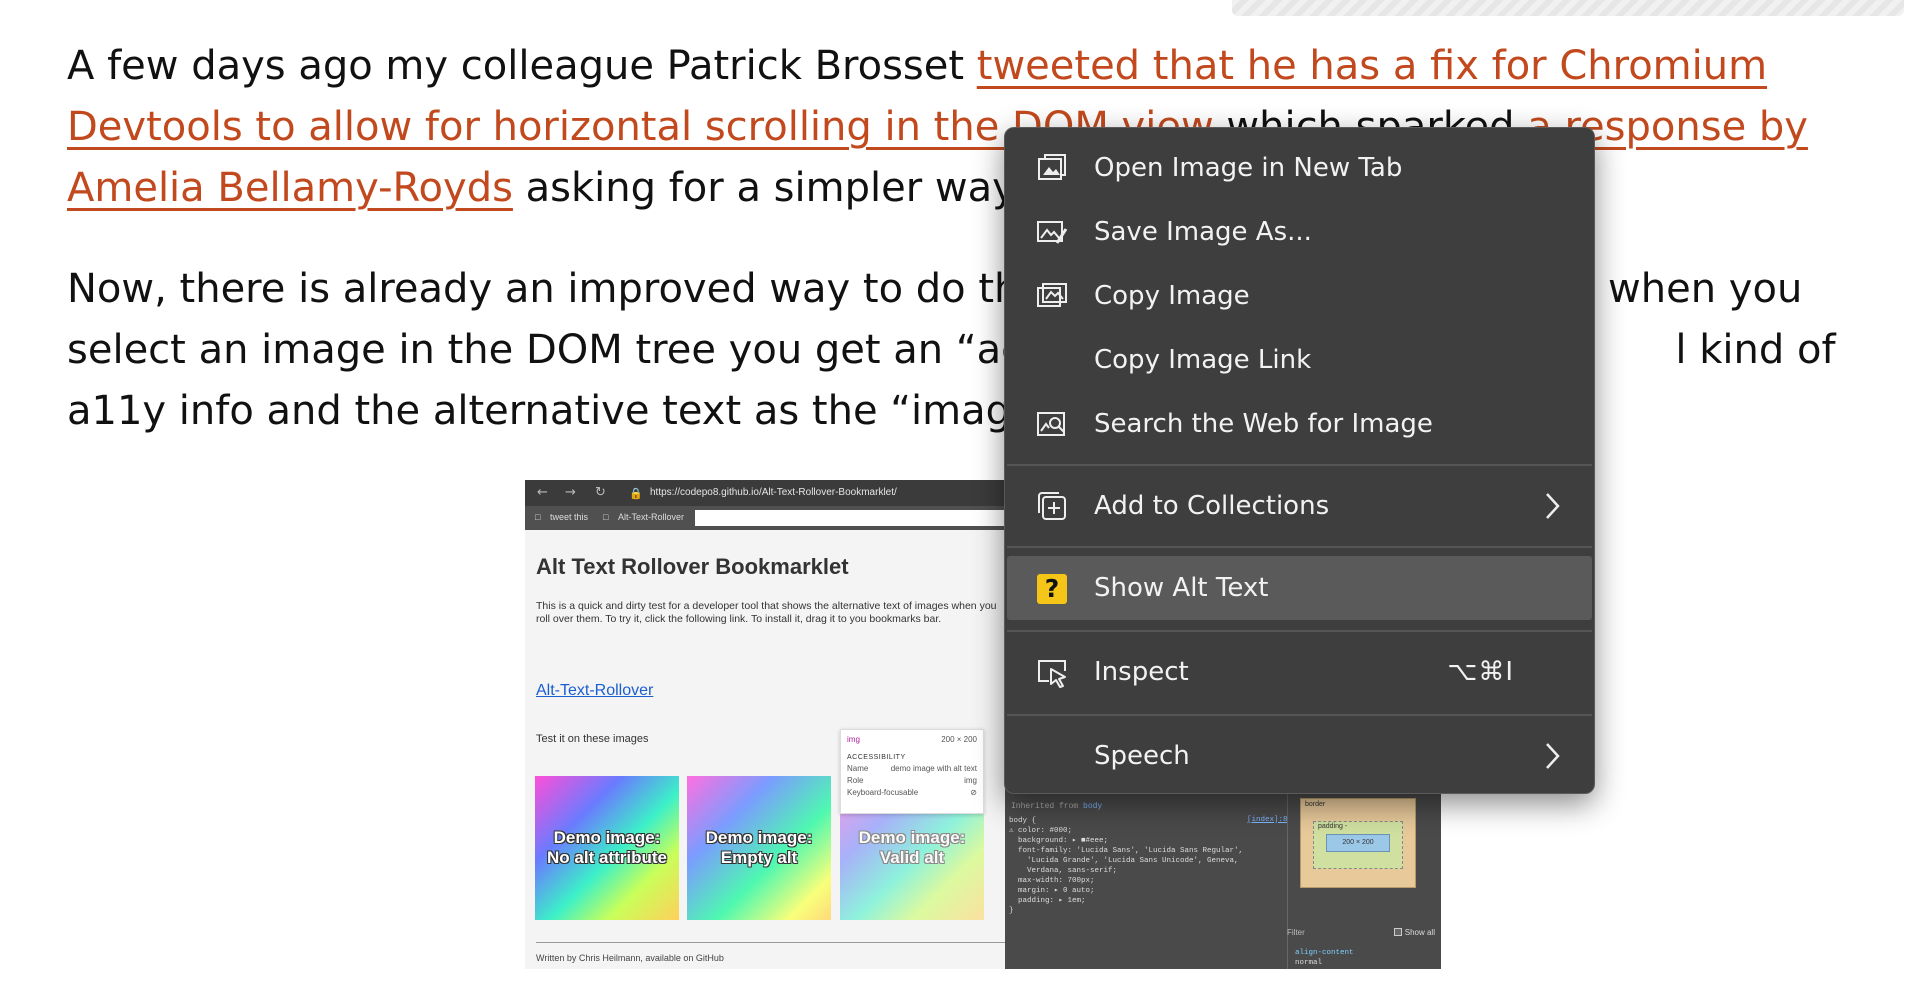 The width and height of the screenshot is (1914, 996). I want to click on devtools-align-content: align-content normal, so click(1324, 958).